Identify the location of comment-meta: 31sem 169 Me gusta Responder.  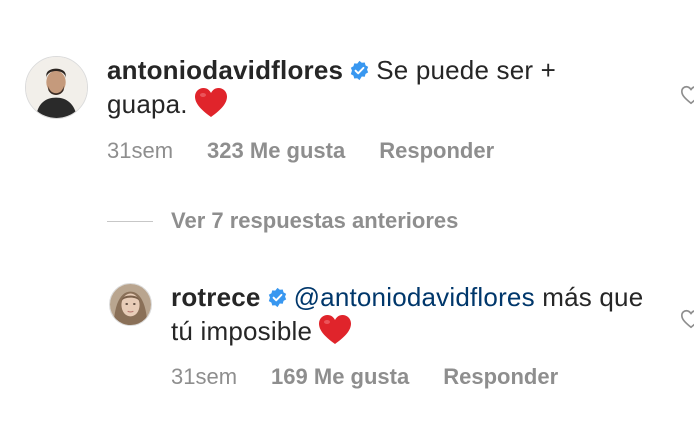
(364, 377).